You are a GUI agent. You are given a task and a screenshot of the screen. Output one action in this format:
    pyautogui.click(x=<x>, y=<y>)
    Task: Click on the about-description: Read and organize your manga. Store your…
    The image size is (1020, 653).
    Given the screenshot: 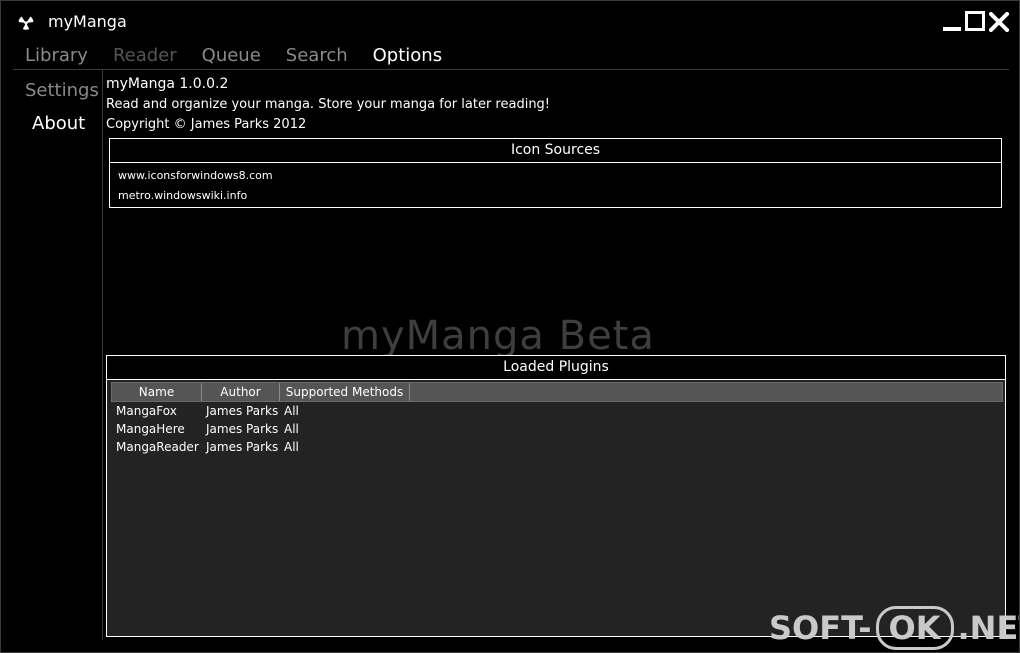 What is the action you would take?
    pyautogui.click(x=328, y=104)
    